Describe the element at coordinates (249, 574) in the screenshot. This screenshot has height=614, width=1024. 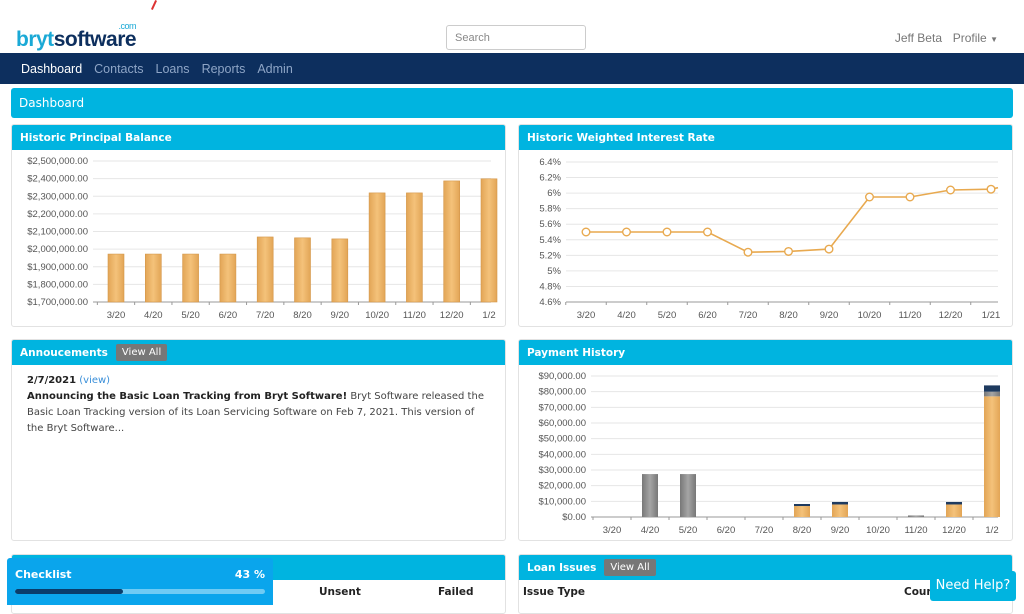
I see `checklist-percent: 43 %` at that location.